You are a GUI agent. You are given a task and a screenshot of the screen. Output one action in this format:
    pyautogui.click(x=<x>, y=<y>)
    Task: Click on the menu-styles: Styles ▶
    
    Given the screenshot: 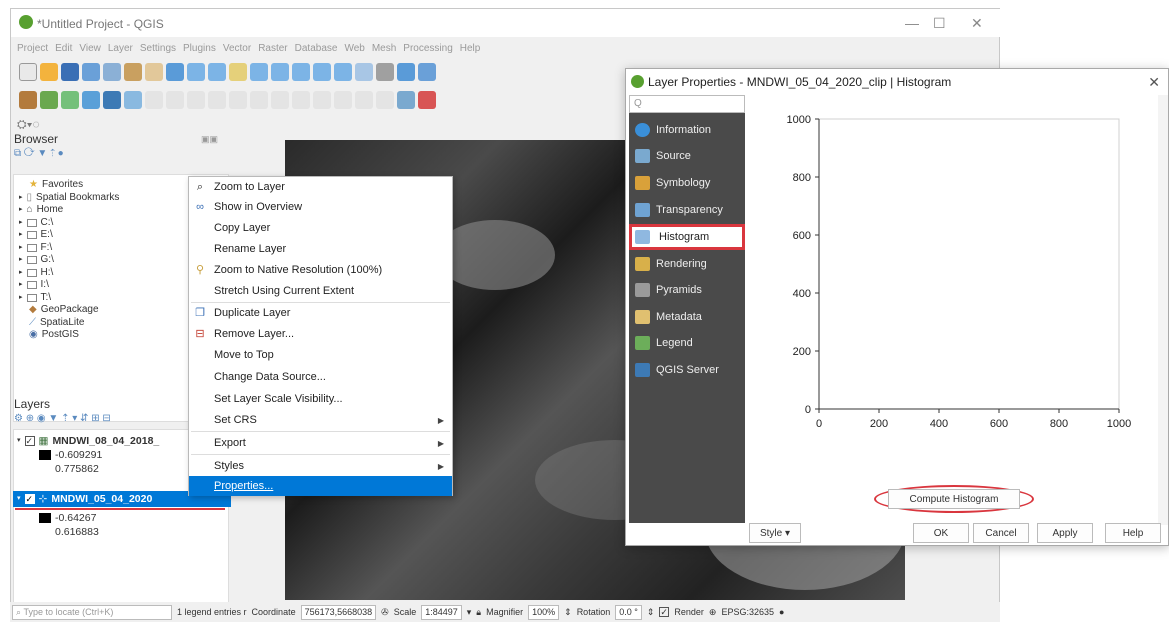 What is the action you would take?
    pyautogui.click(x=320, y=466)
    